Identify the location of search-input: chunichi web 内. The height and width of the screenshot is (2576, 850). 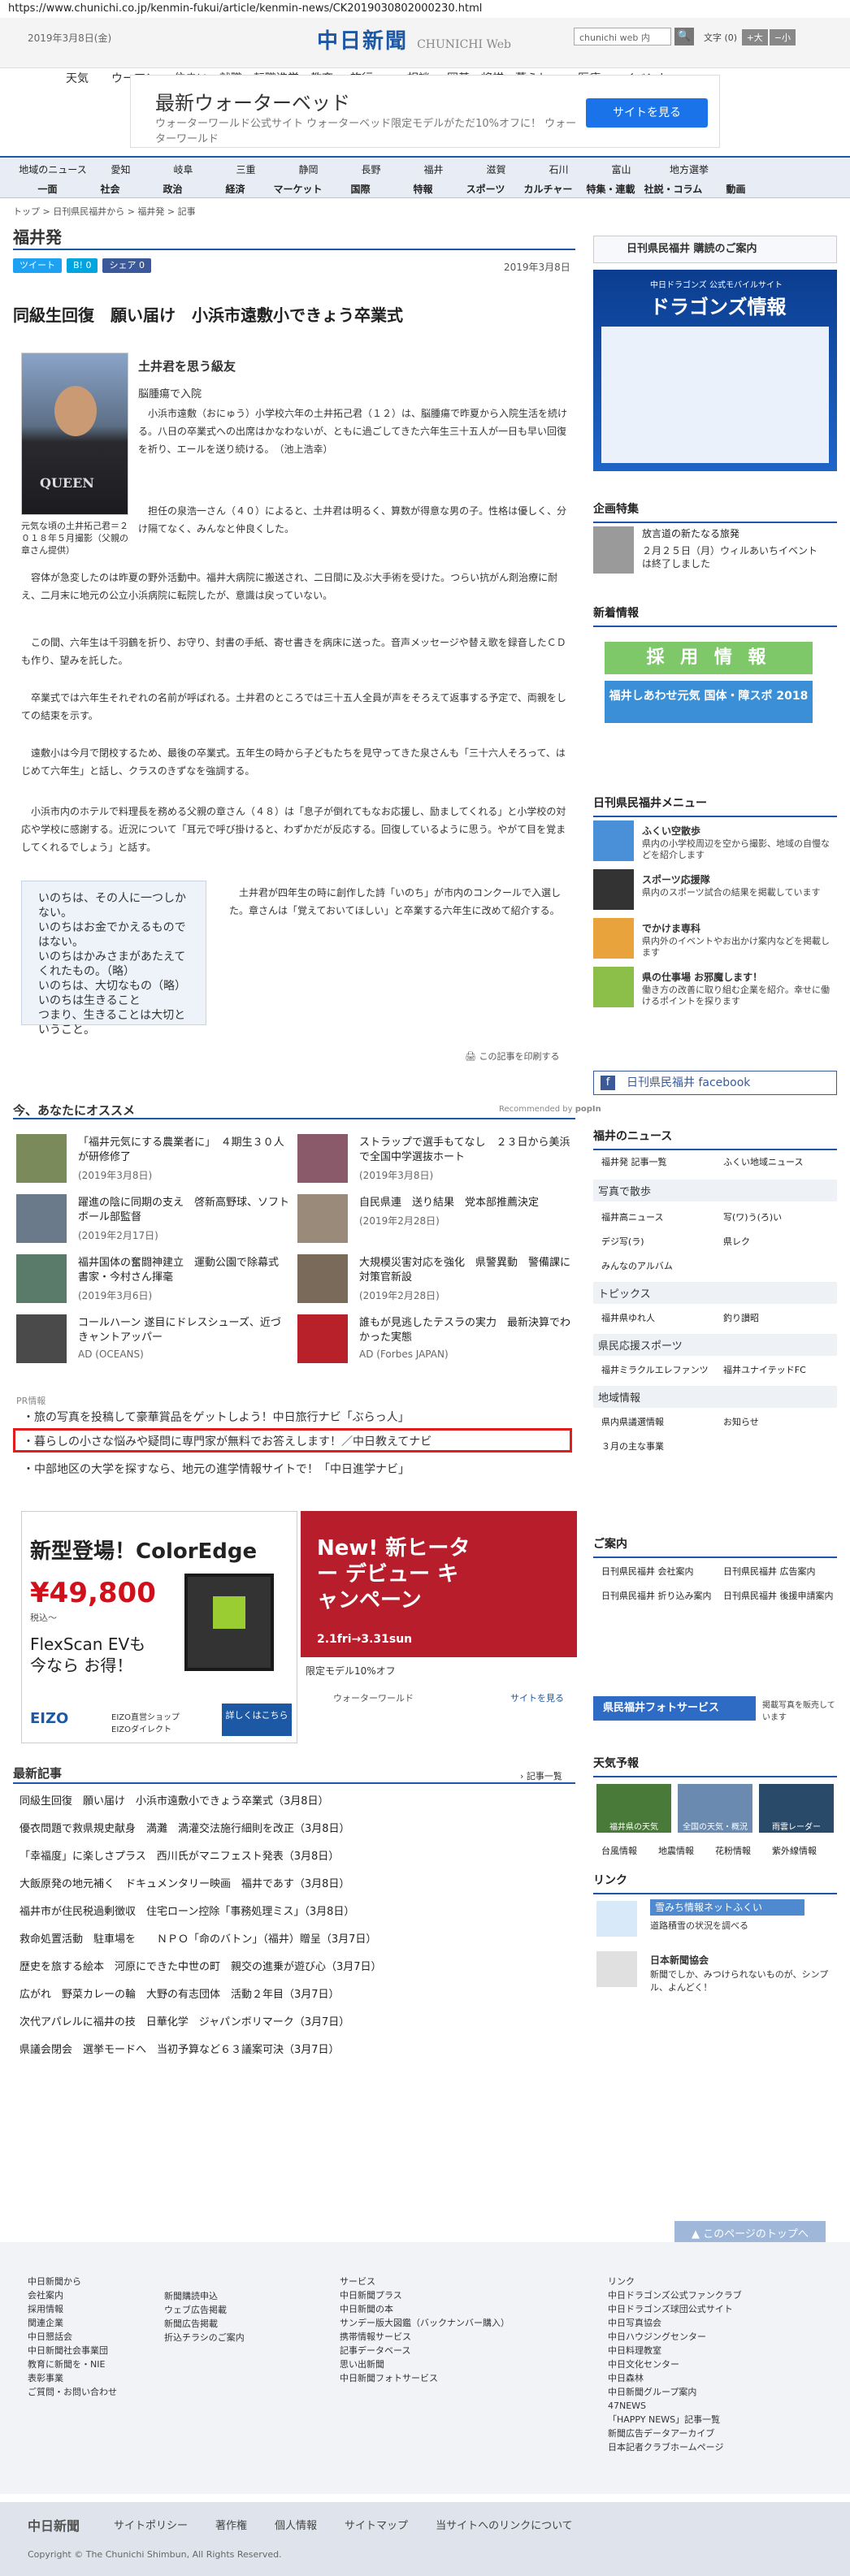
(622, 37).